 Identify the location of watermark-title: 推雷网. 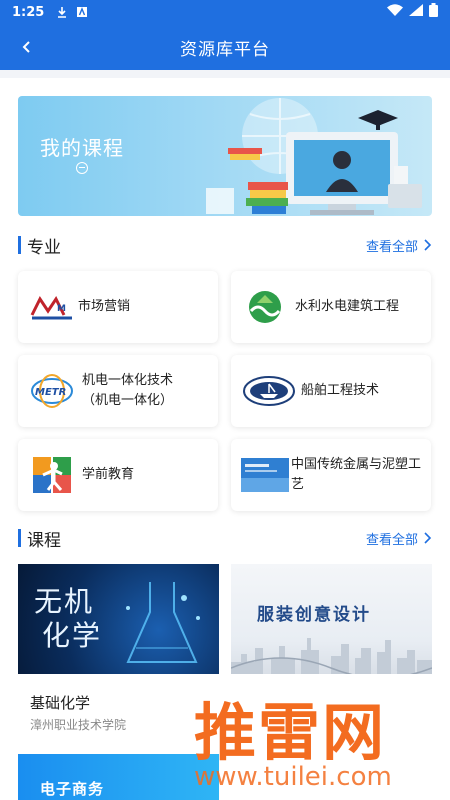
(290, 732).